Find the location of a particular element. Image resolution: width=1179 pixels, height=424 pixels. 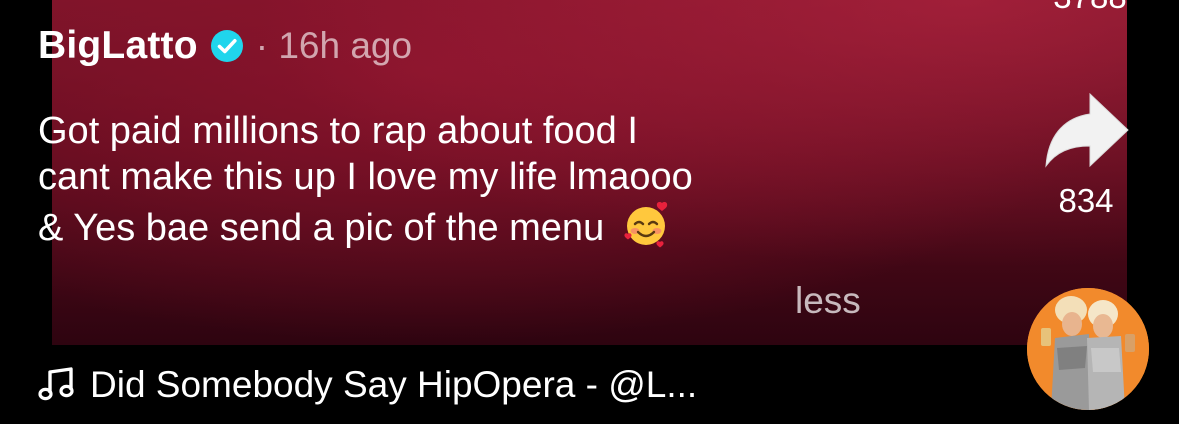

verified-badge-icon is located at coordinates (226, 46).